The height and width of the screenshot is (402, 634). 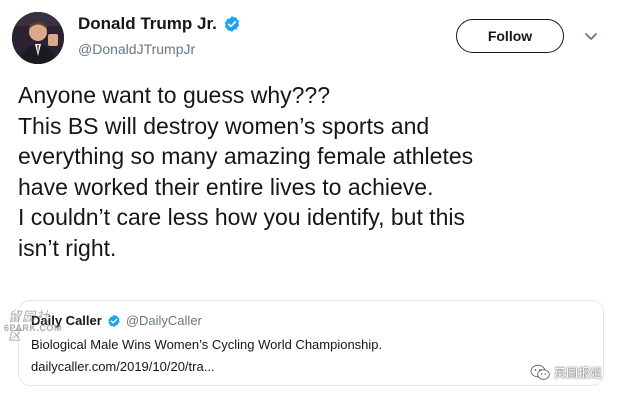 I want to click on author-name-row: Donald Trump Jr., so click(x=159, y=24).